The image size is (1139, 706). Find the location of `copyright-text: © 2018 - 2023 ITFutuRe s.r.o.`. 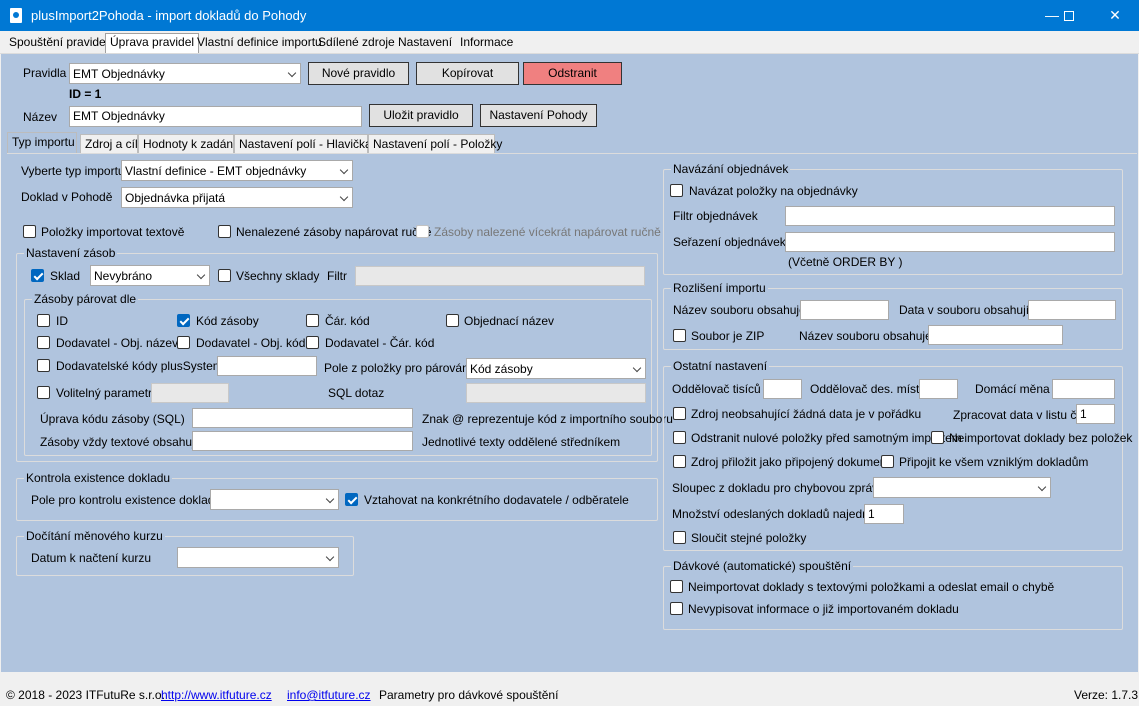

copyright-text: © 2018 - 2023 ITFutuRe s.r.o. is located at coordinates (85, 695).